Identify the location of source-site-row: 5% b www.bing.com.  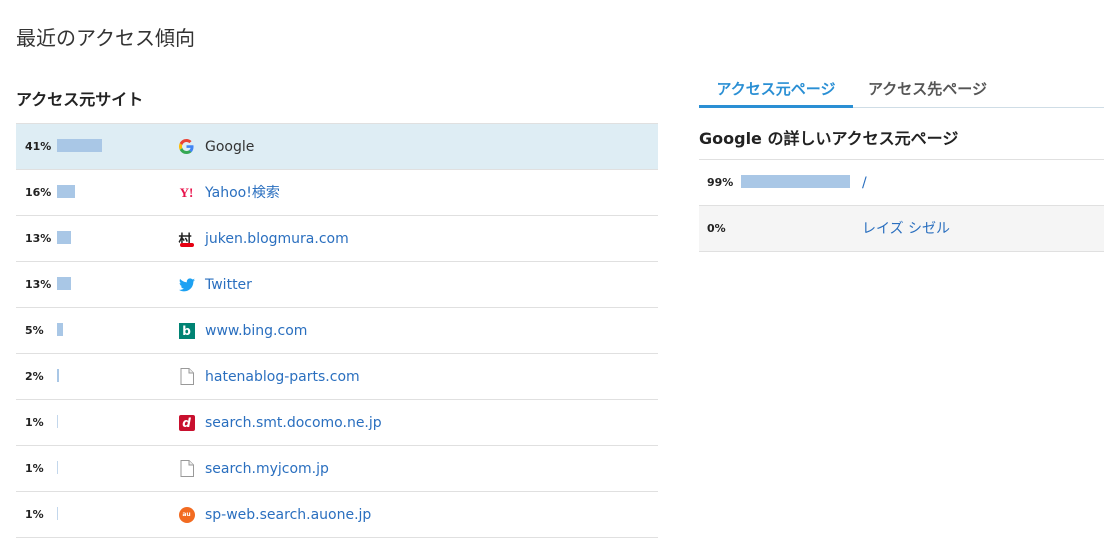
(337, 331).